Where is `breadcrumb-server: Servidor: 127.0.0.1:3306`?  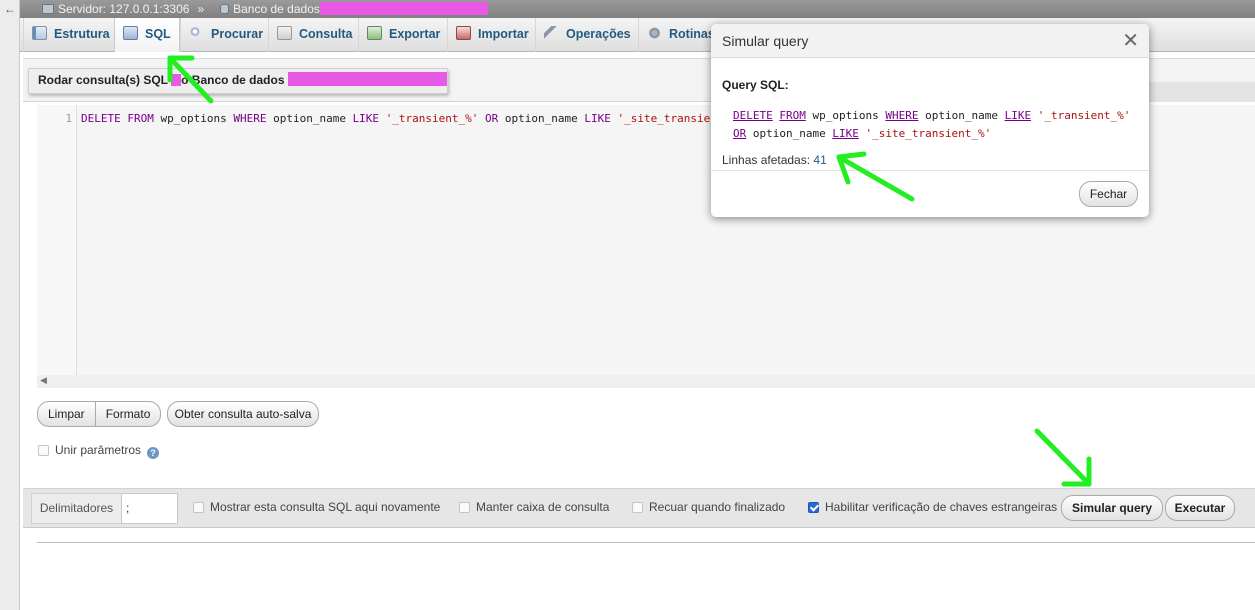
breadcrumb-server: Servidor: 127.0.0.1:3306 is located at coordinates (123, 9).